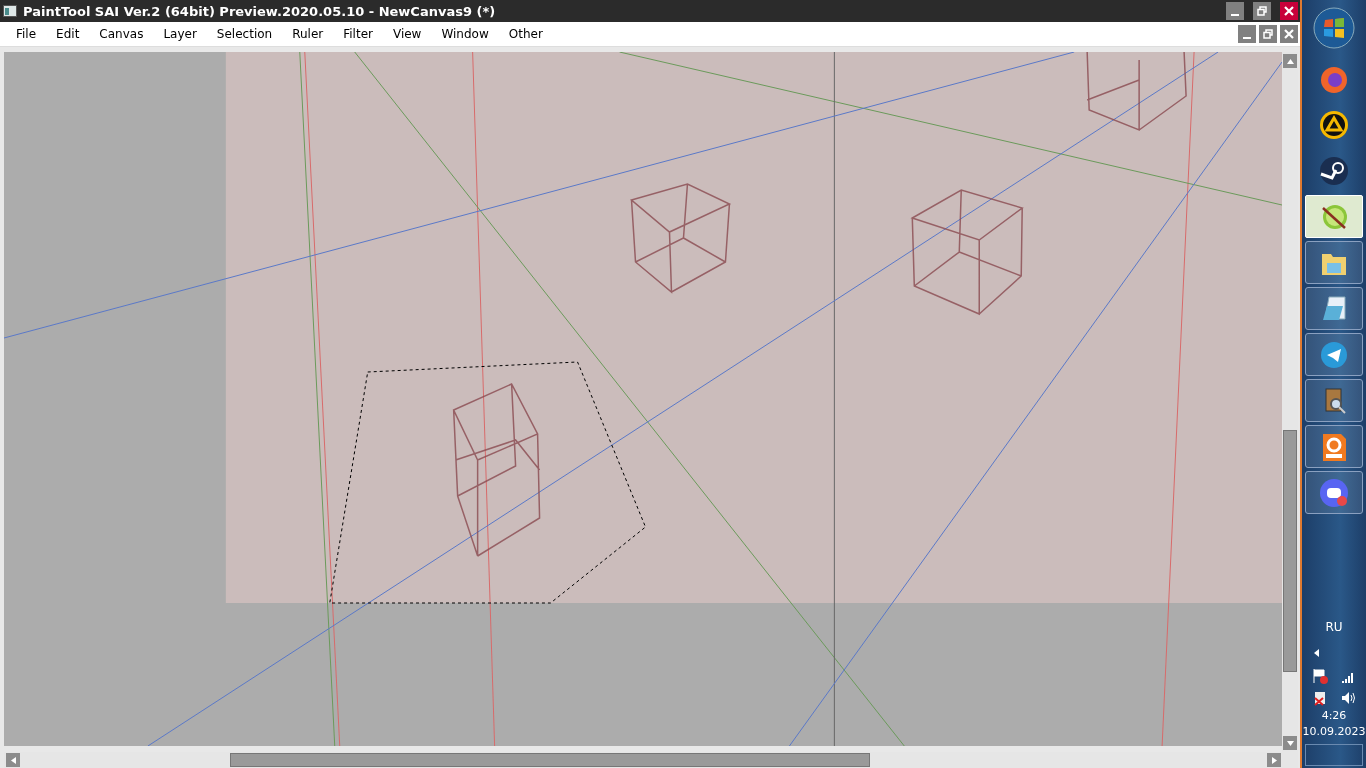 Image resolution: width=1366 pixels, height=768 pixels. I want to click on menu-item: Filter, so click(358, 34).